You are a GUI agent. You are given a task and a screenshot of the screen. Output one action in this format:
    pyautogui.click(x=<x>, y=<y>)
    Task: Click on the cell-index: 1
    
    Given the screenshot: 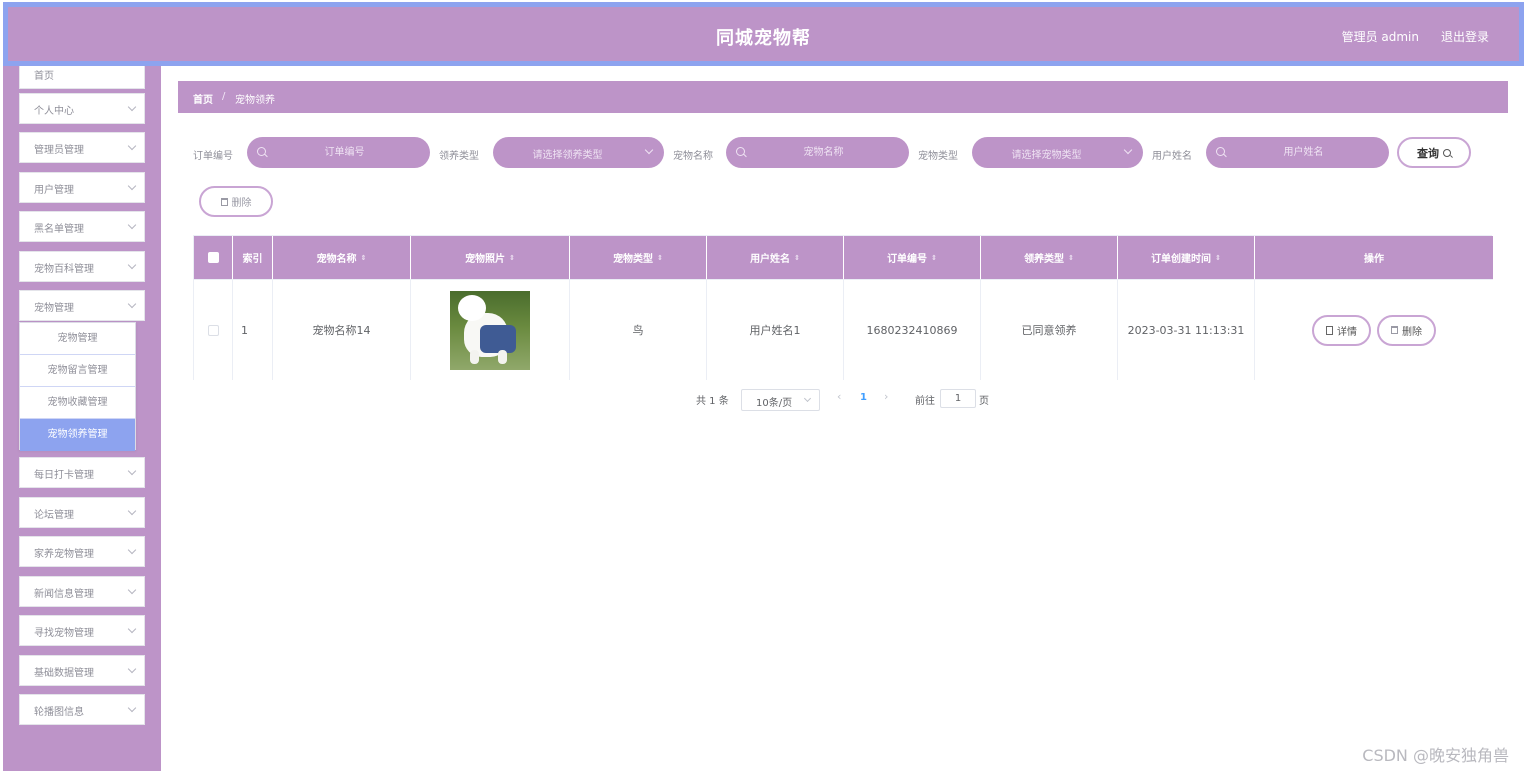 What is the action you would take?
    pyautogui.click(x=253, y=330)
    